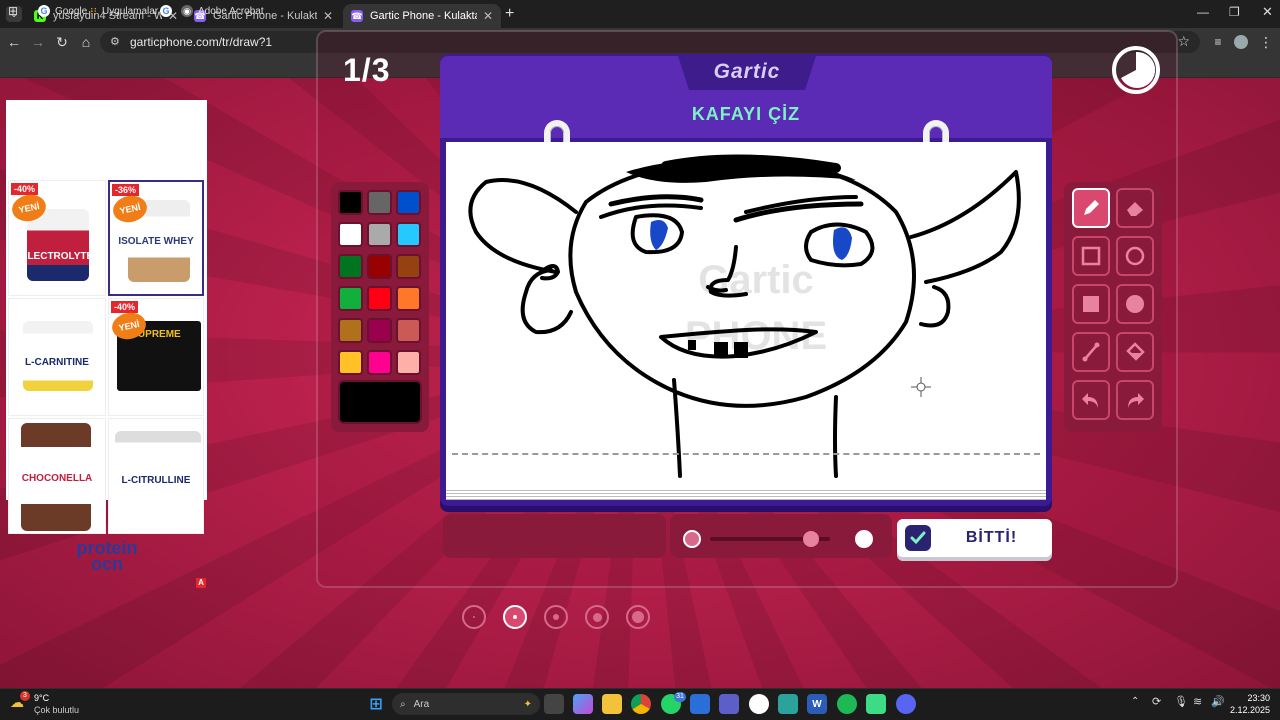  I want to click on wifi-icon: ≋, so click(1197, 701).